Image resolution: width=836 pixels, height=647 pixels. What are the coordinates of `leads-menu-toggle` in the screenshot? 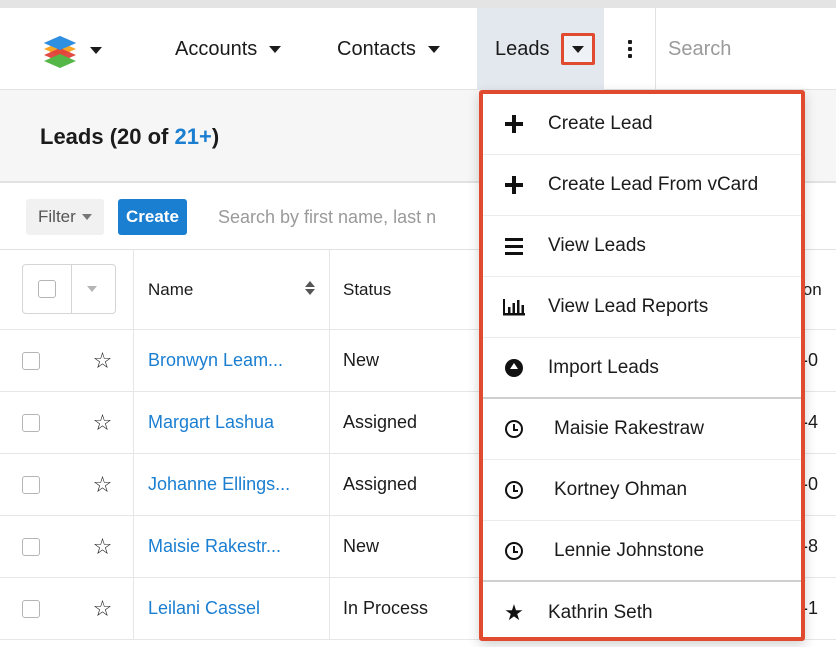 It's located at (578, 49).